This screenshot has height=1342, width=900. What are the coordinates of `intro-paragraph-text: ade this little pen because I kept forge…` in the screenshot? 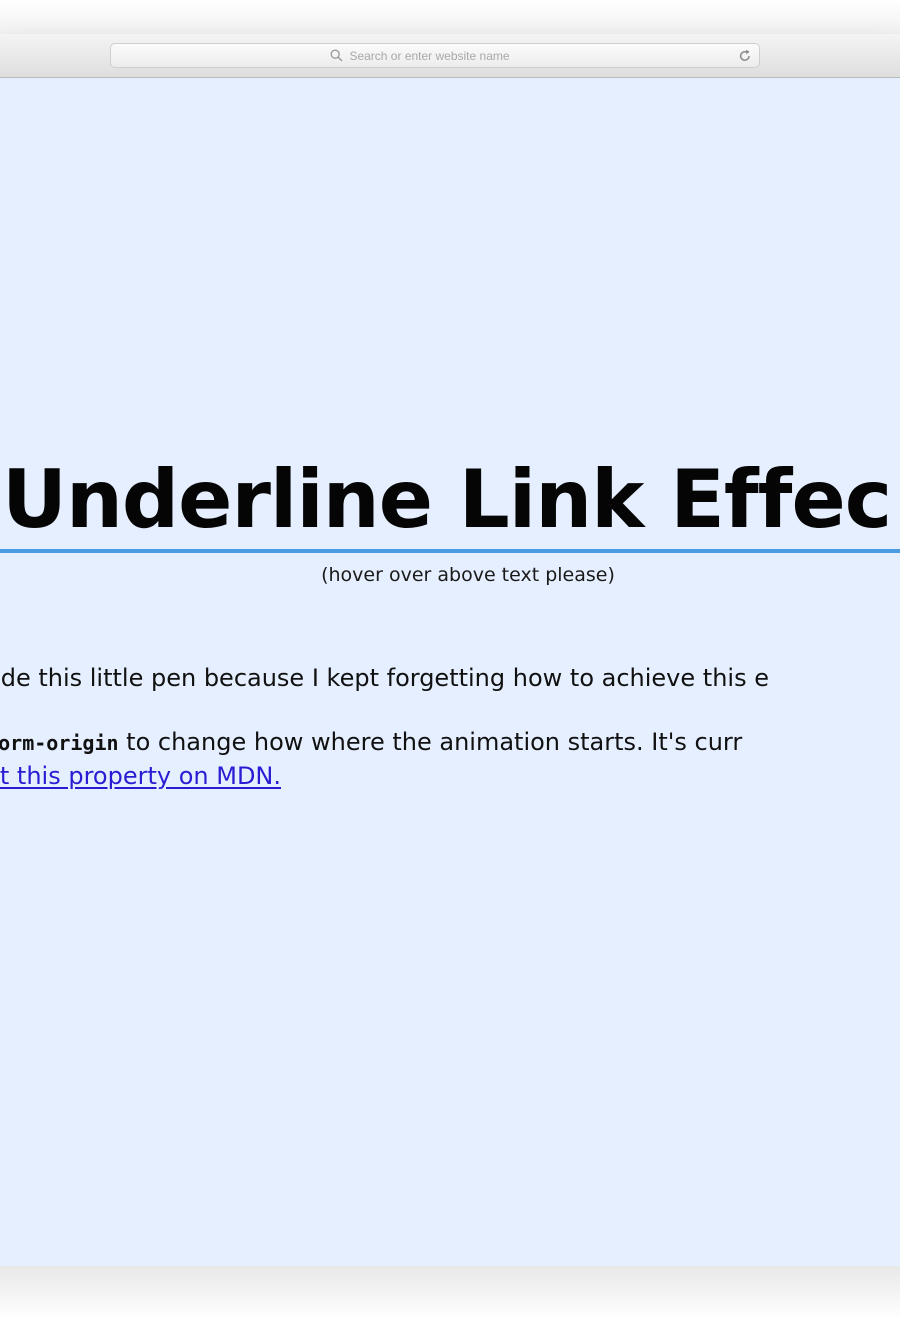 It's located at (384, 678).